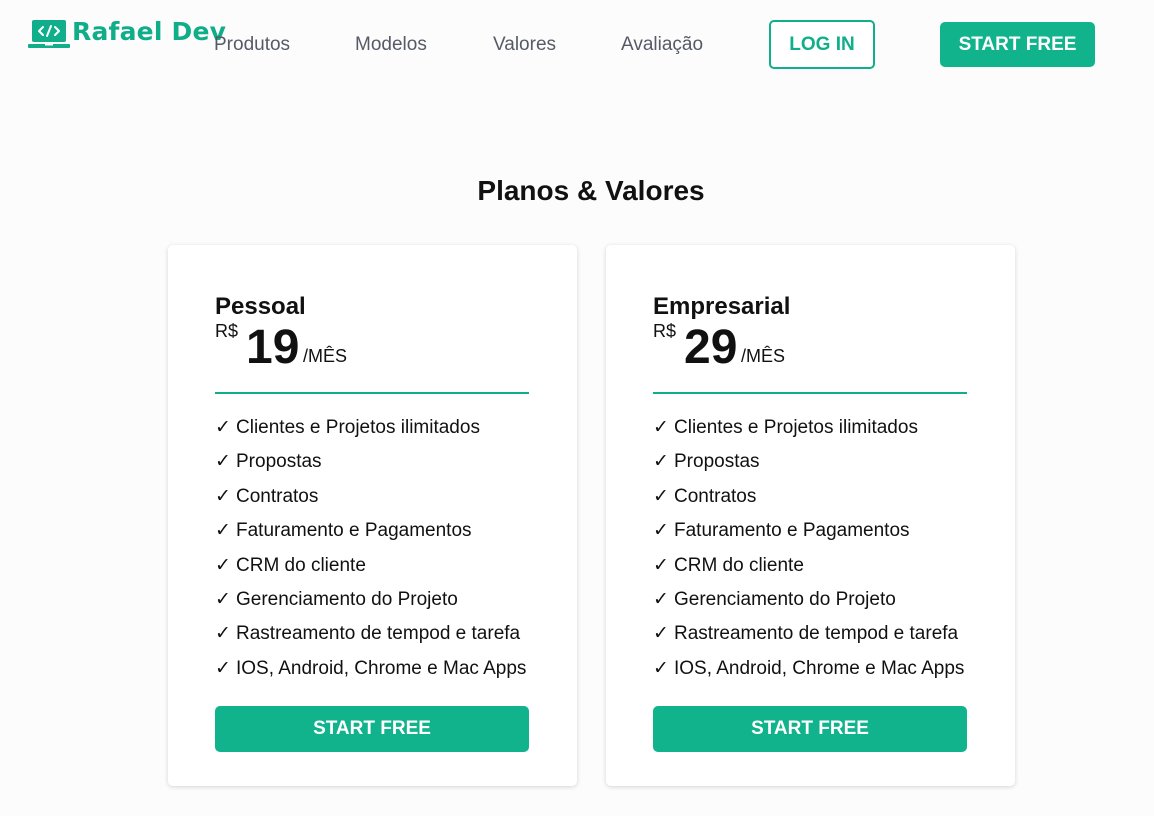 This screenshot has width=1154, height=816. Describe the element at coordinates (524, 45) in the screenshot. I see `nav-valores: Valores` at that location.